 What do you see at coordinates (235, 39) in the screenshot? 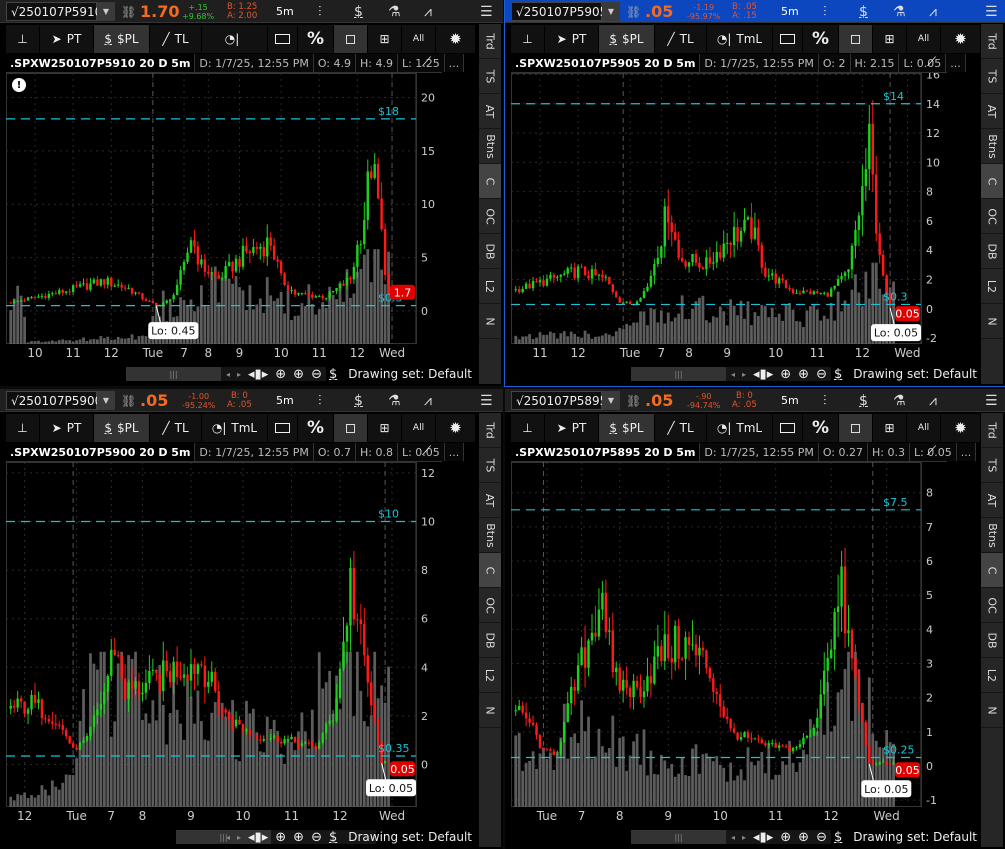
I see `timeline-tool-button: ◔|` at bounding box center [235, 39].